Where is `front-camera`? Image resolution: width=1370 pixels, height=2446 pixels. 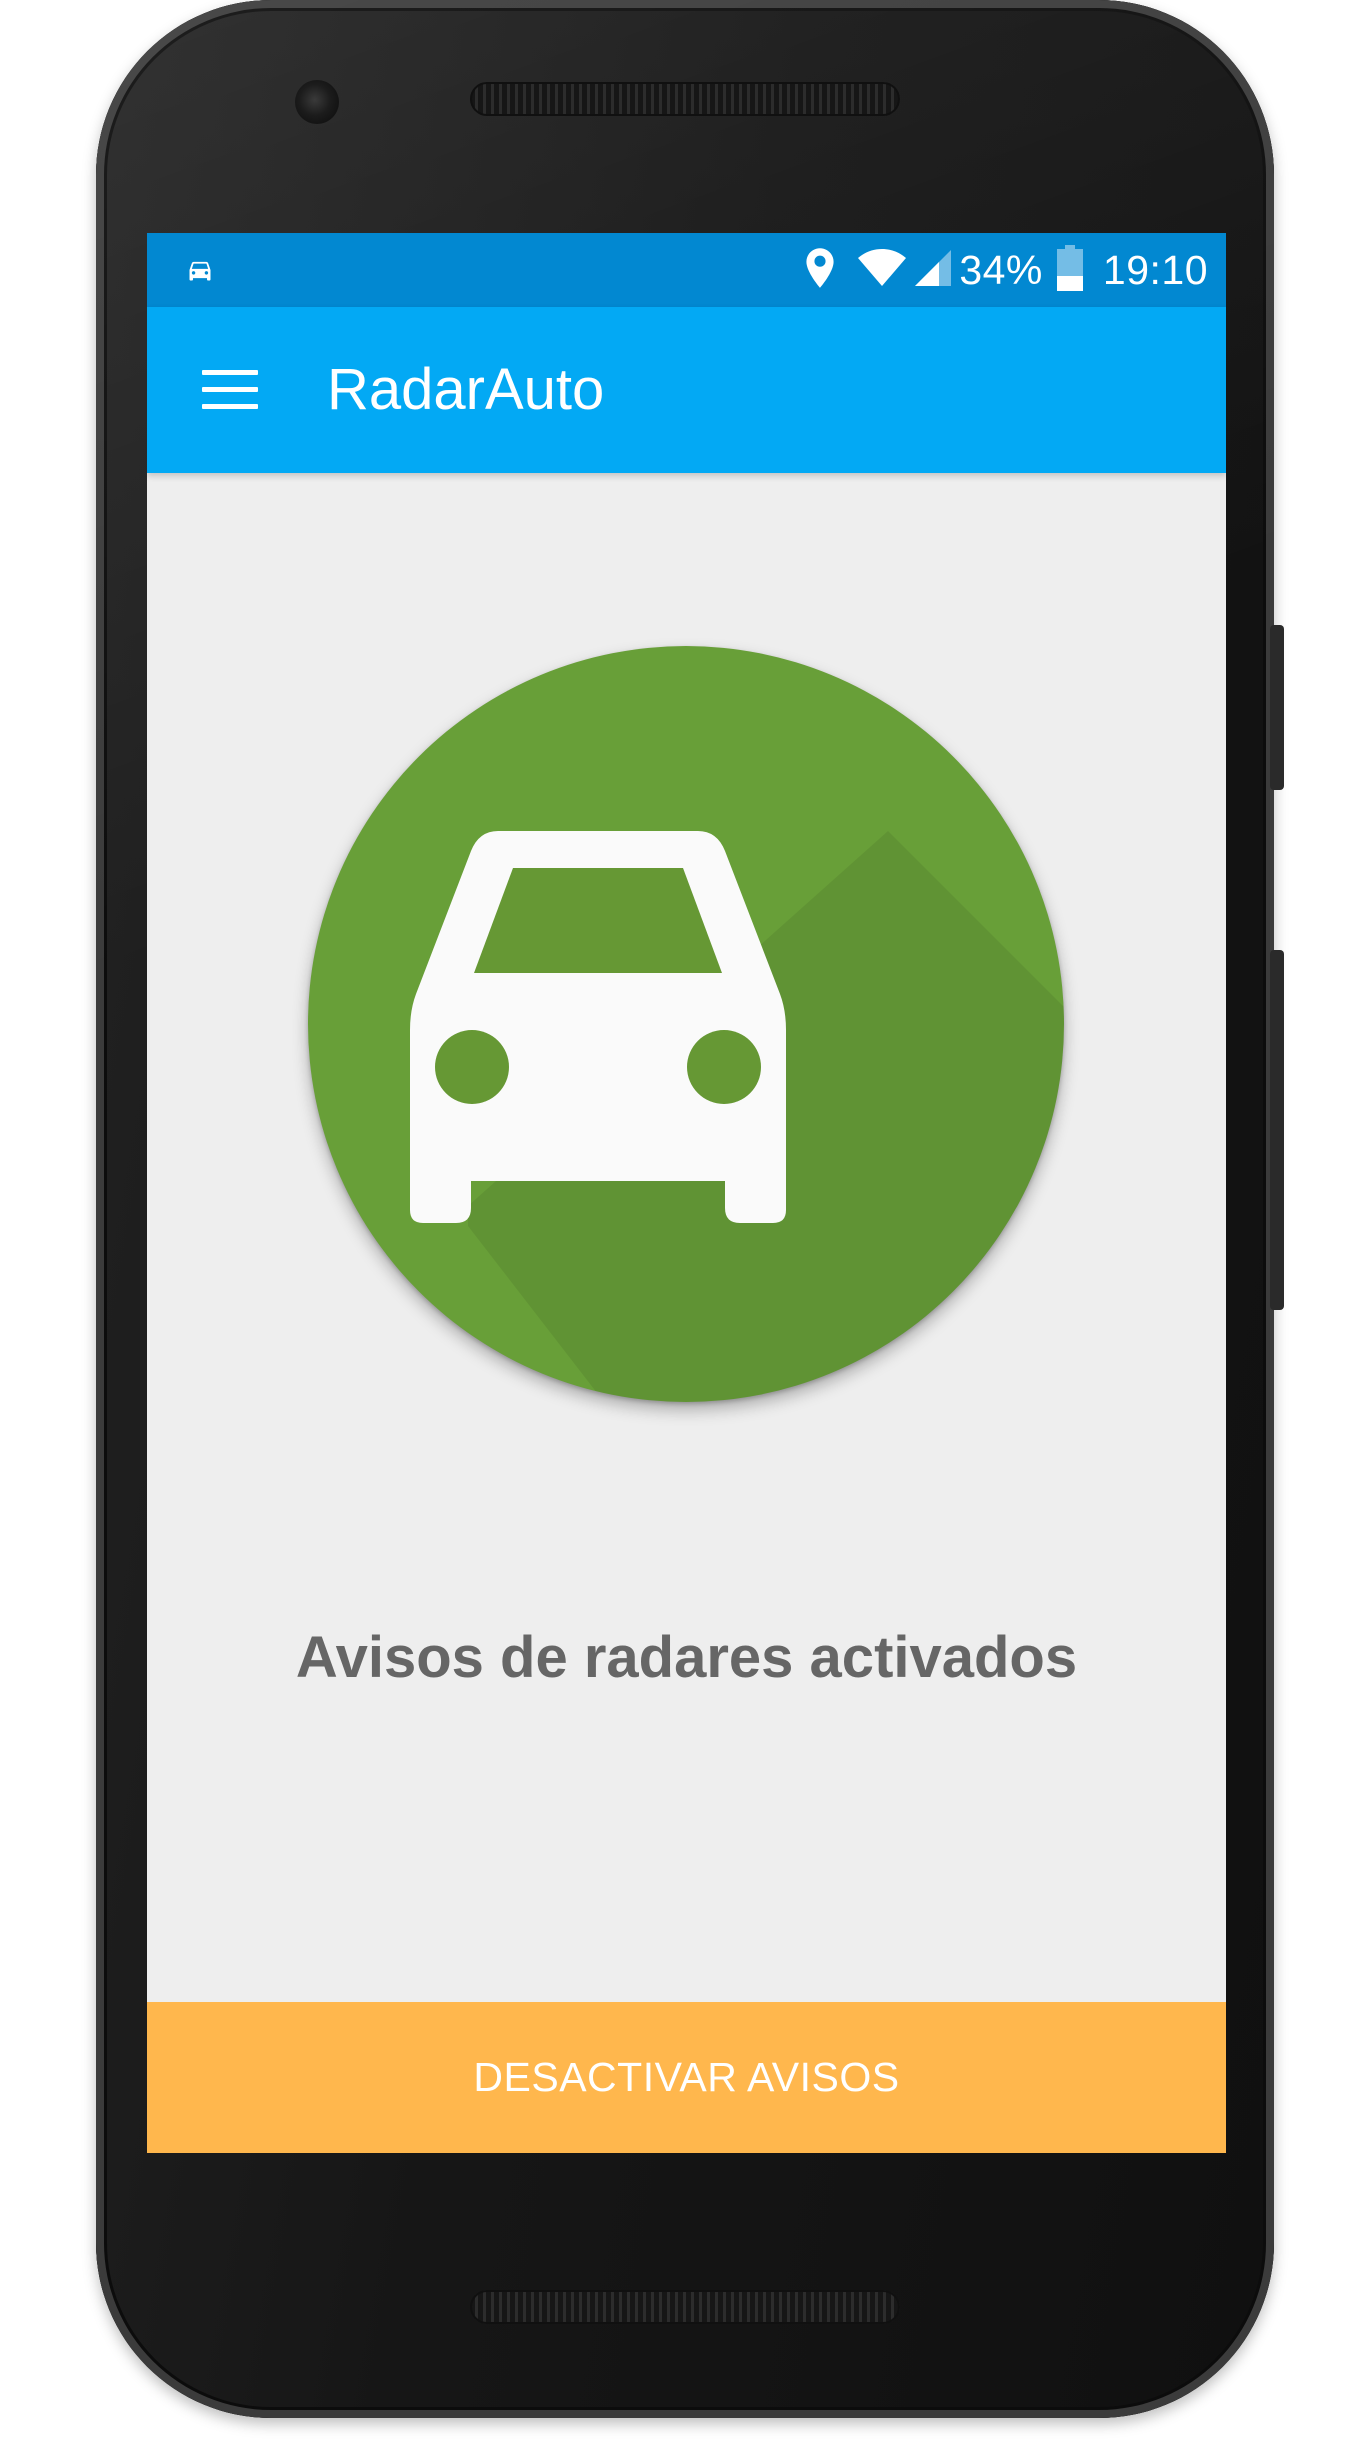 front-camera is located at coordinates (317, 102).